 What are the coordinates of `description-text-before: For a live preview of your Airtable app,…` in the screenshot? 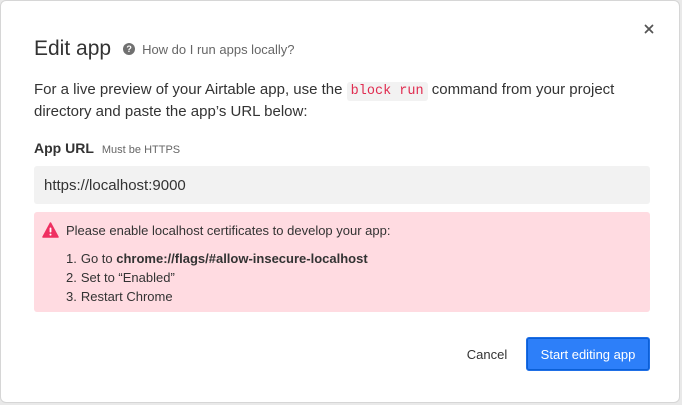 It's located at (190, 89).